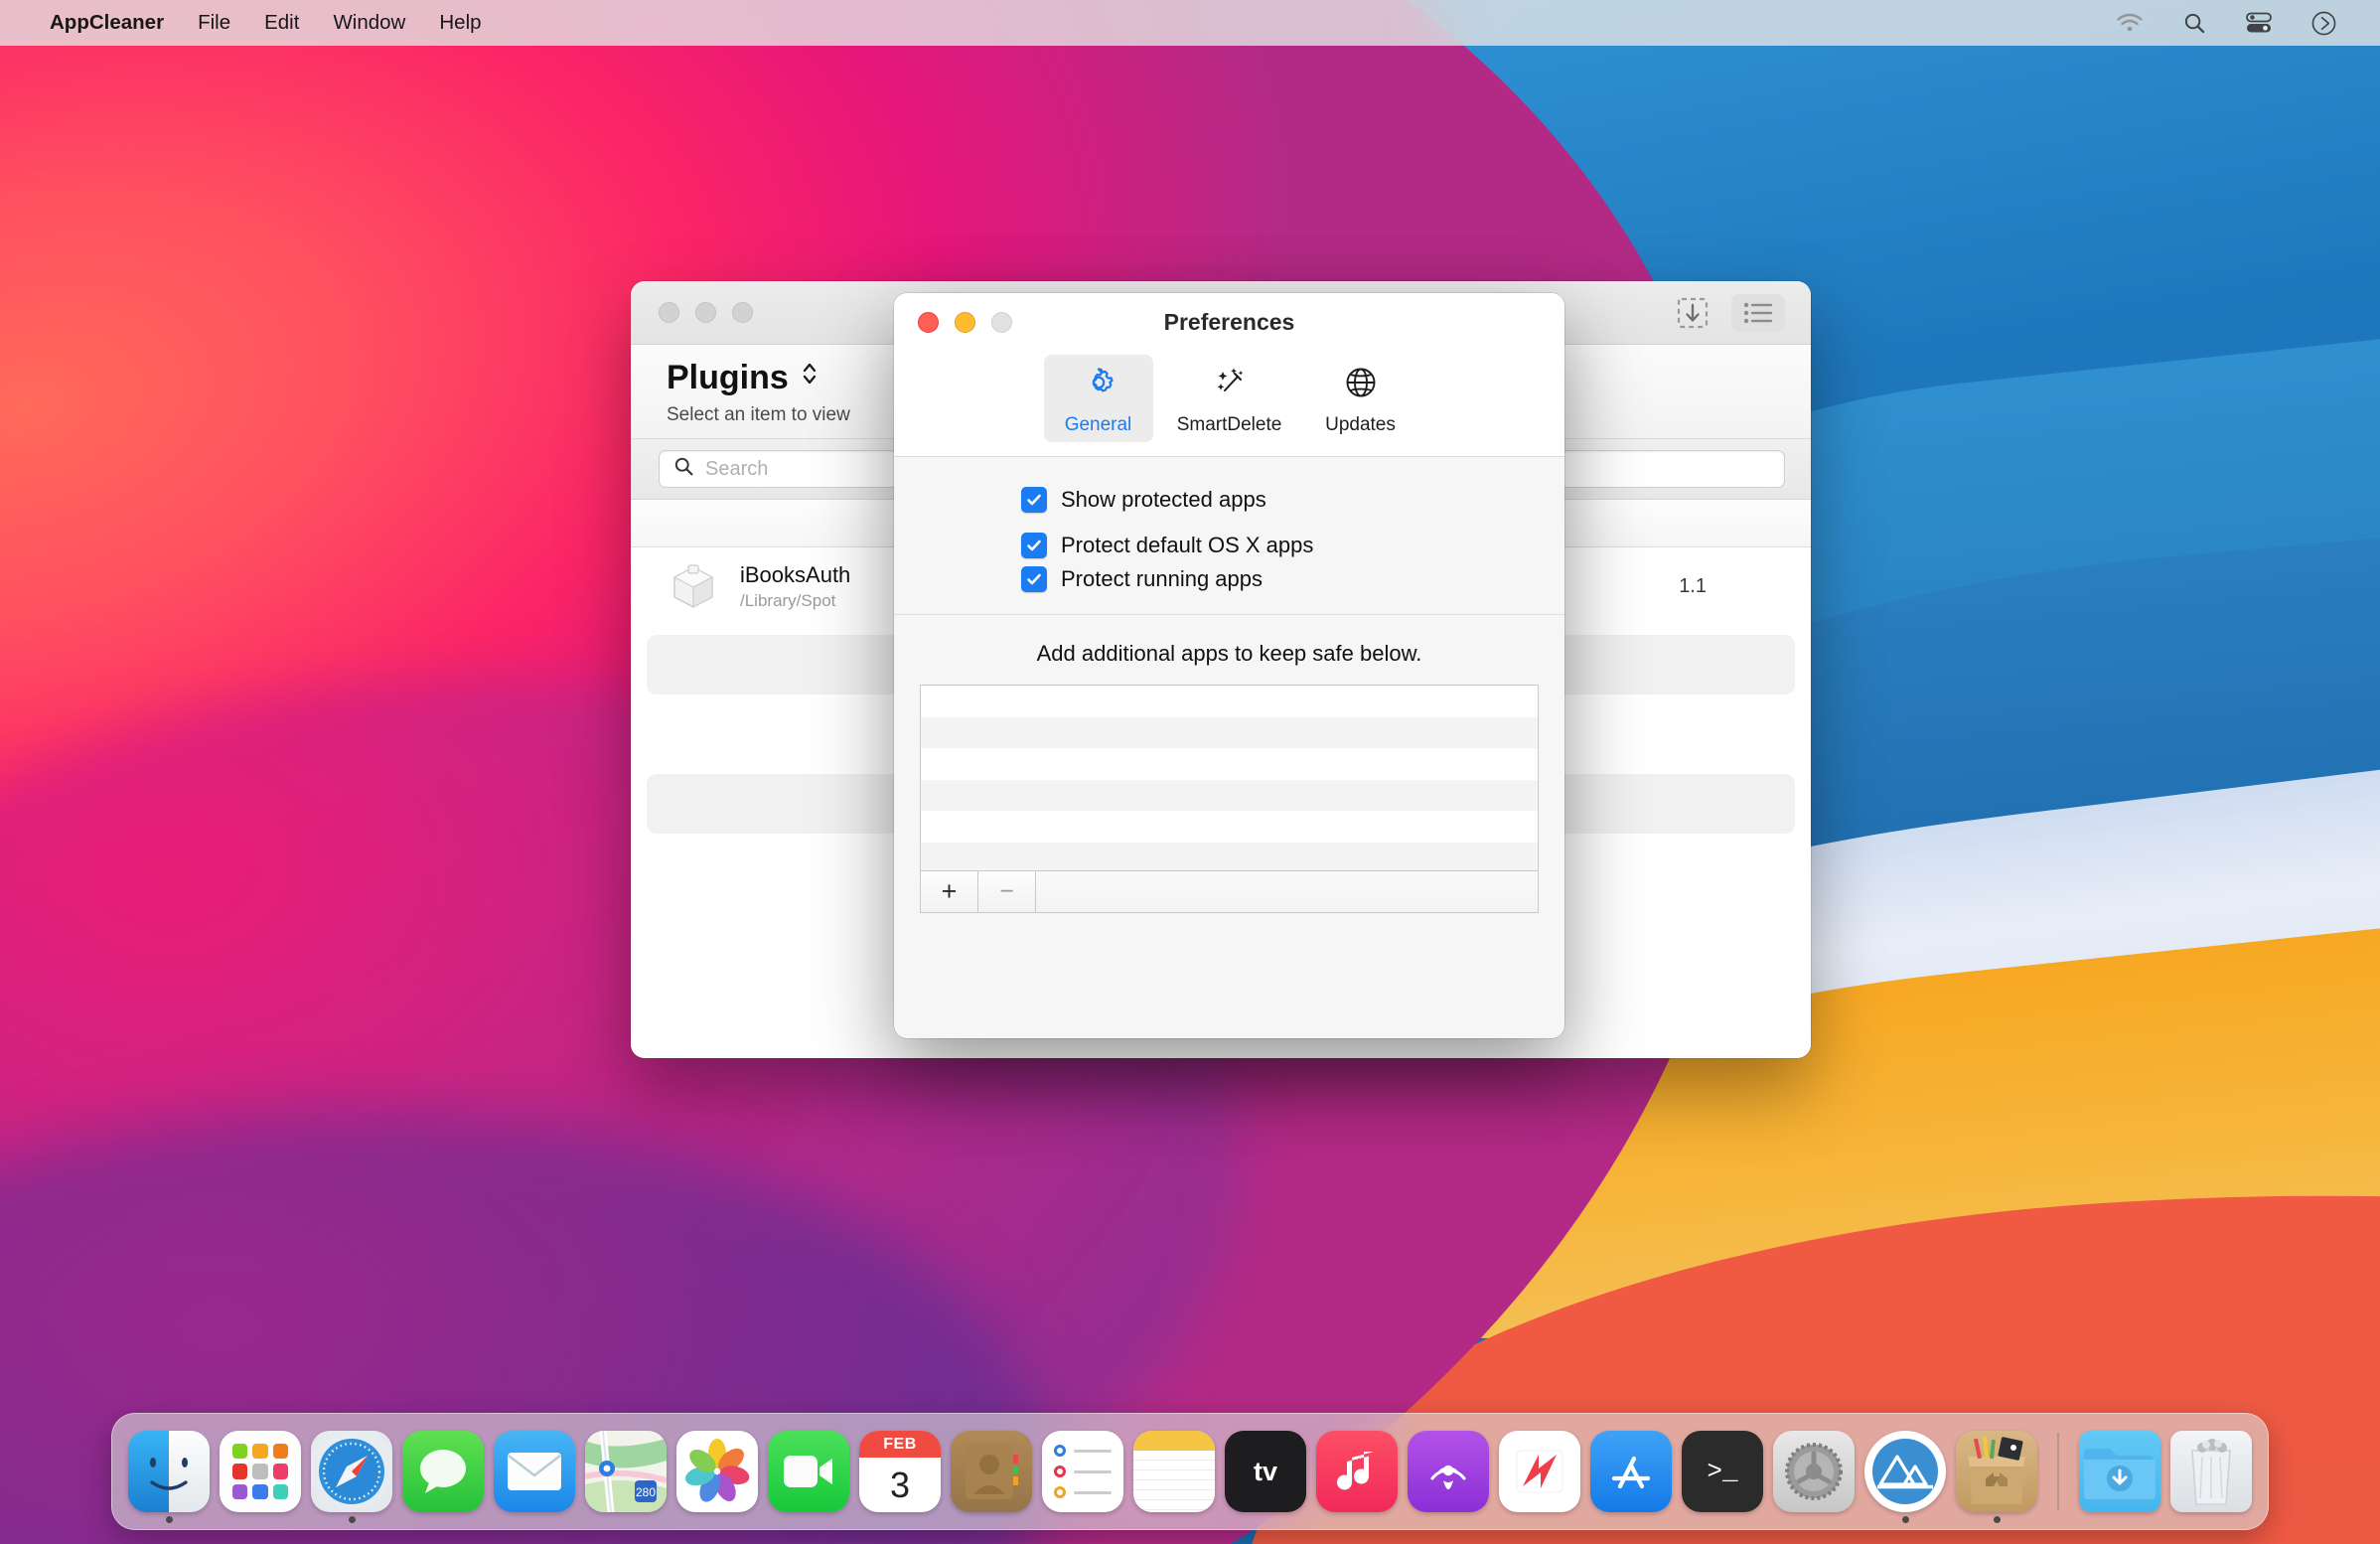 The image size is (2380, 1544). I want to click on dock-item-terminal: >_, so click(1722, 1472).